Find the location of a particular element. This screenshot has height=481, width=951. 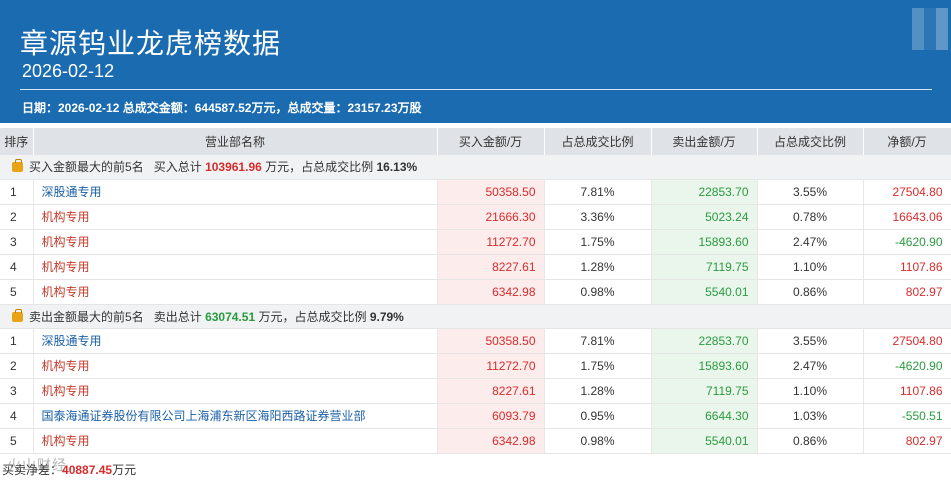

group-label: 卖出金额最大的前5名 is located at coordinates (86, 316).